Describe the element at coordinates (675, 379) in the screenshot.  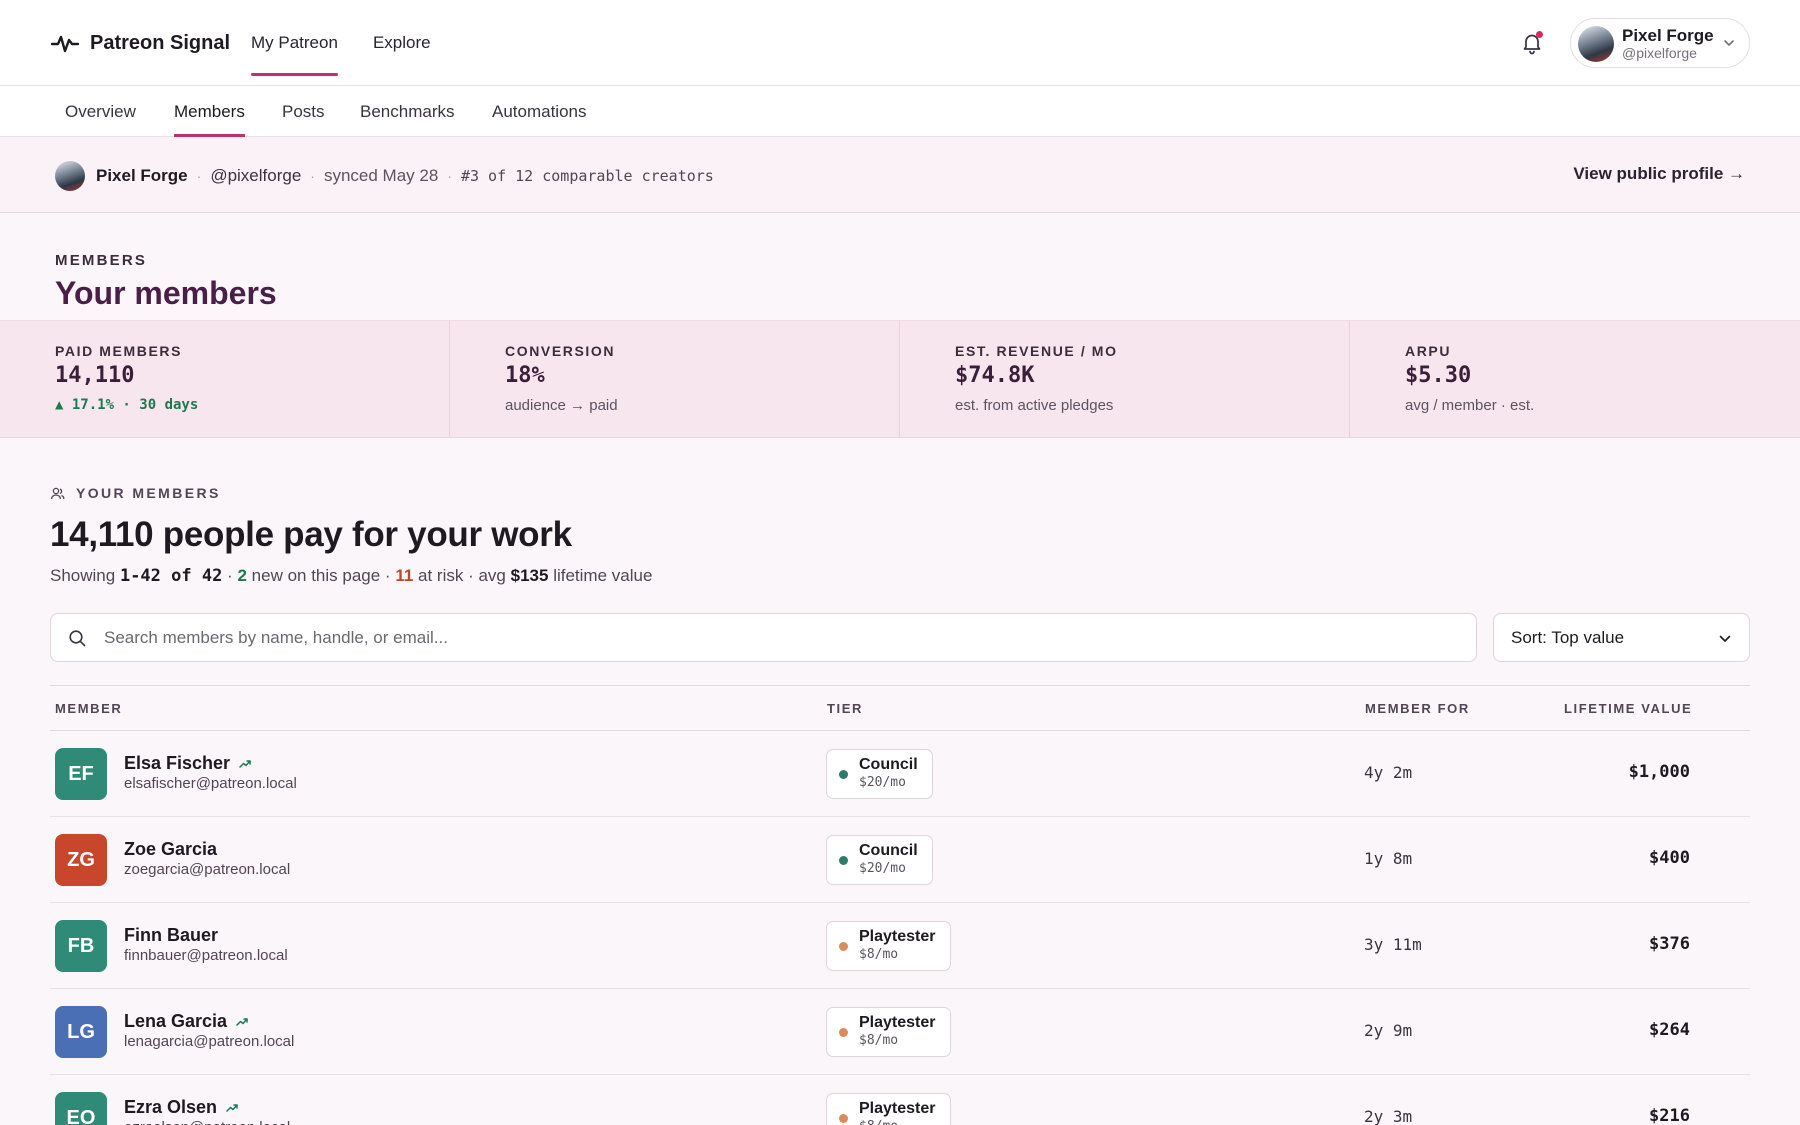
I see `stat-conversion: CONVERSION 18% audience → paid` at that location.